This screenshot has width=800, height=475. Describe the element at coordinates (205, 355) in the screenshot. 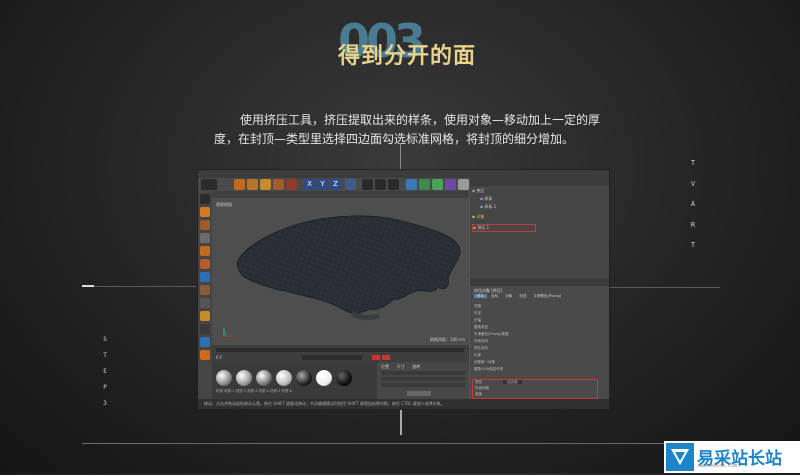

I see `sculpt-button` at that location.